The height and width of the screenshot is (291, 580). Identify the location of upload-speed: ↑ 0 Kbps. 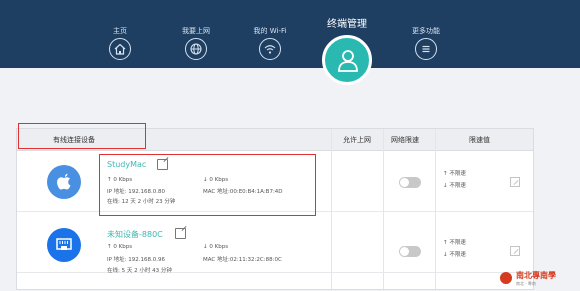
(120, 247).